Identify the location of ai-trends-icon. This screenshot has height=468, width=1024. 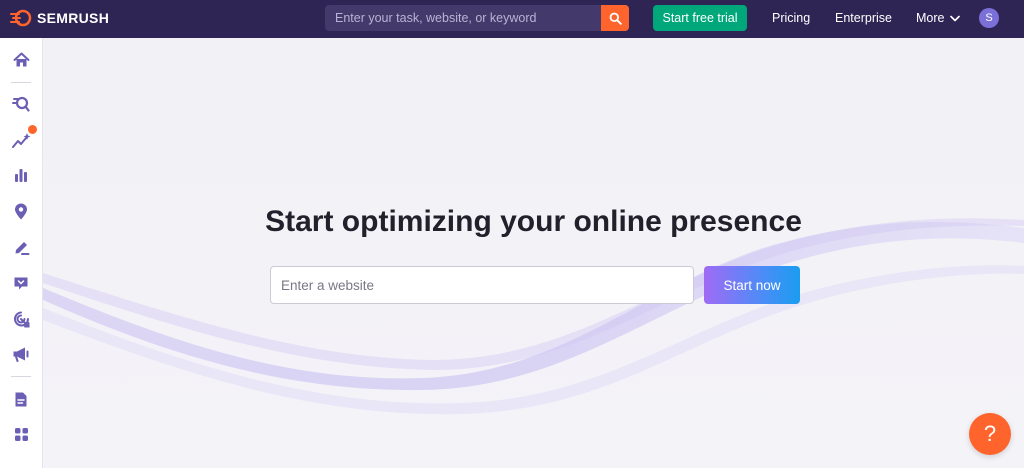
(20, 140).